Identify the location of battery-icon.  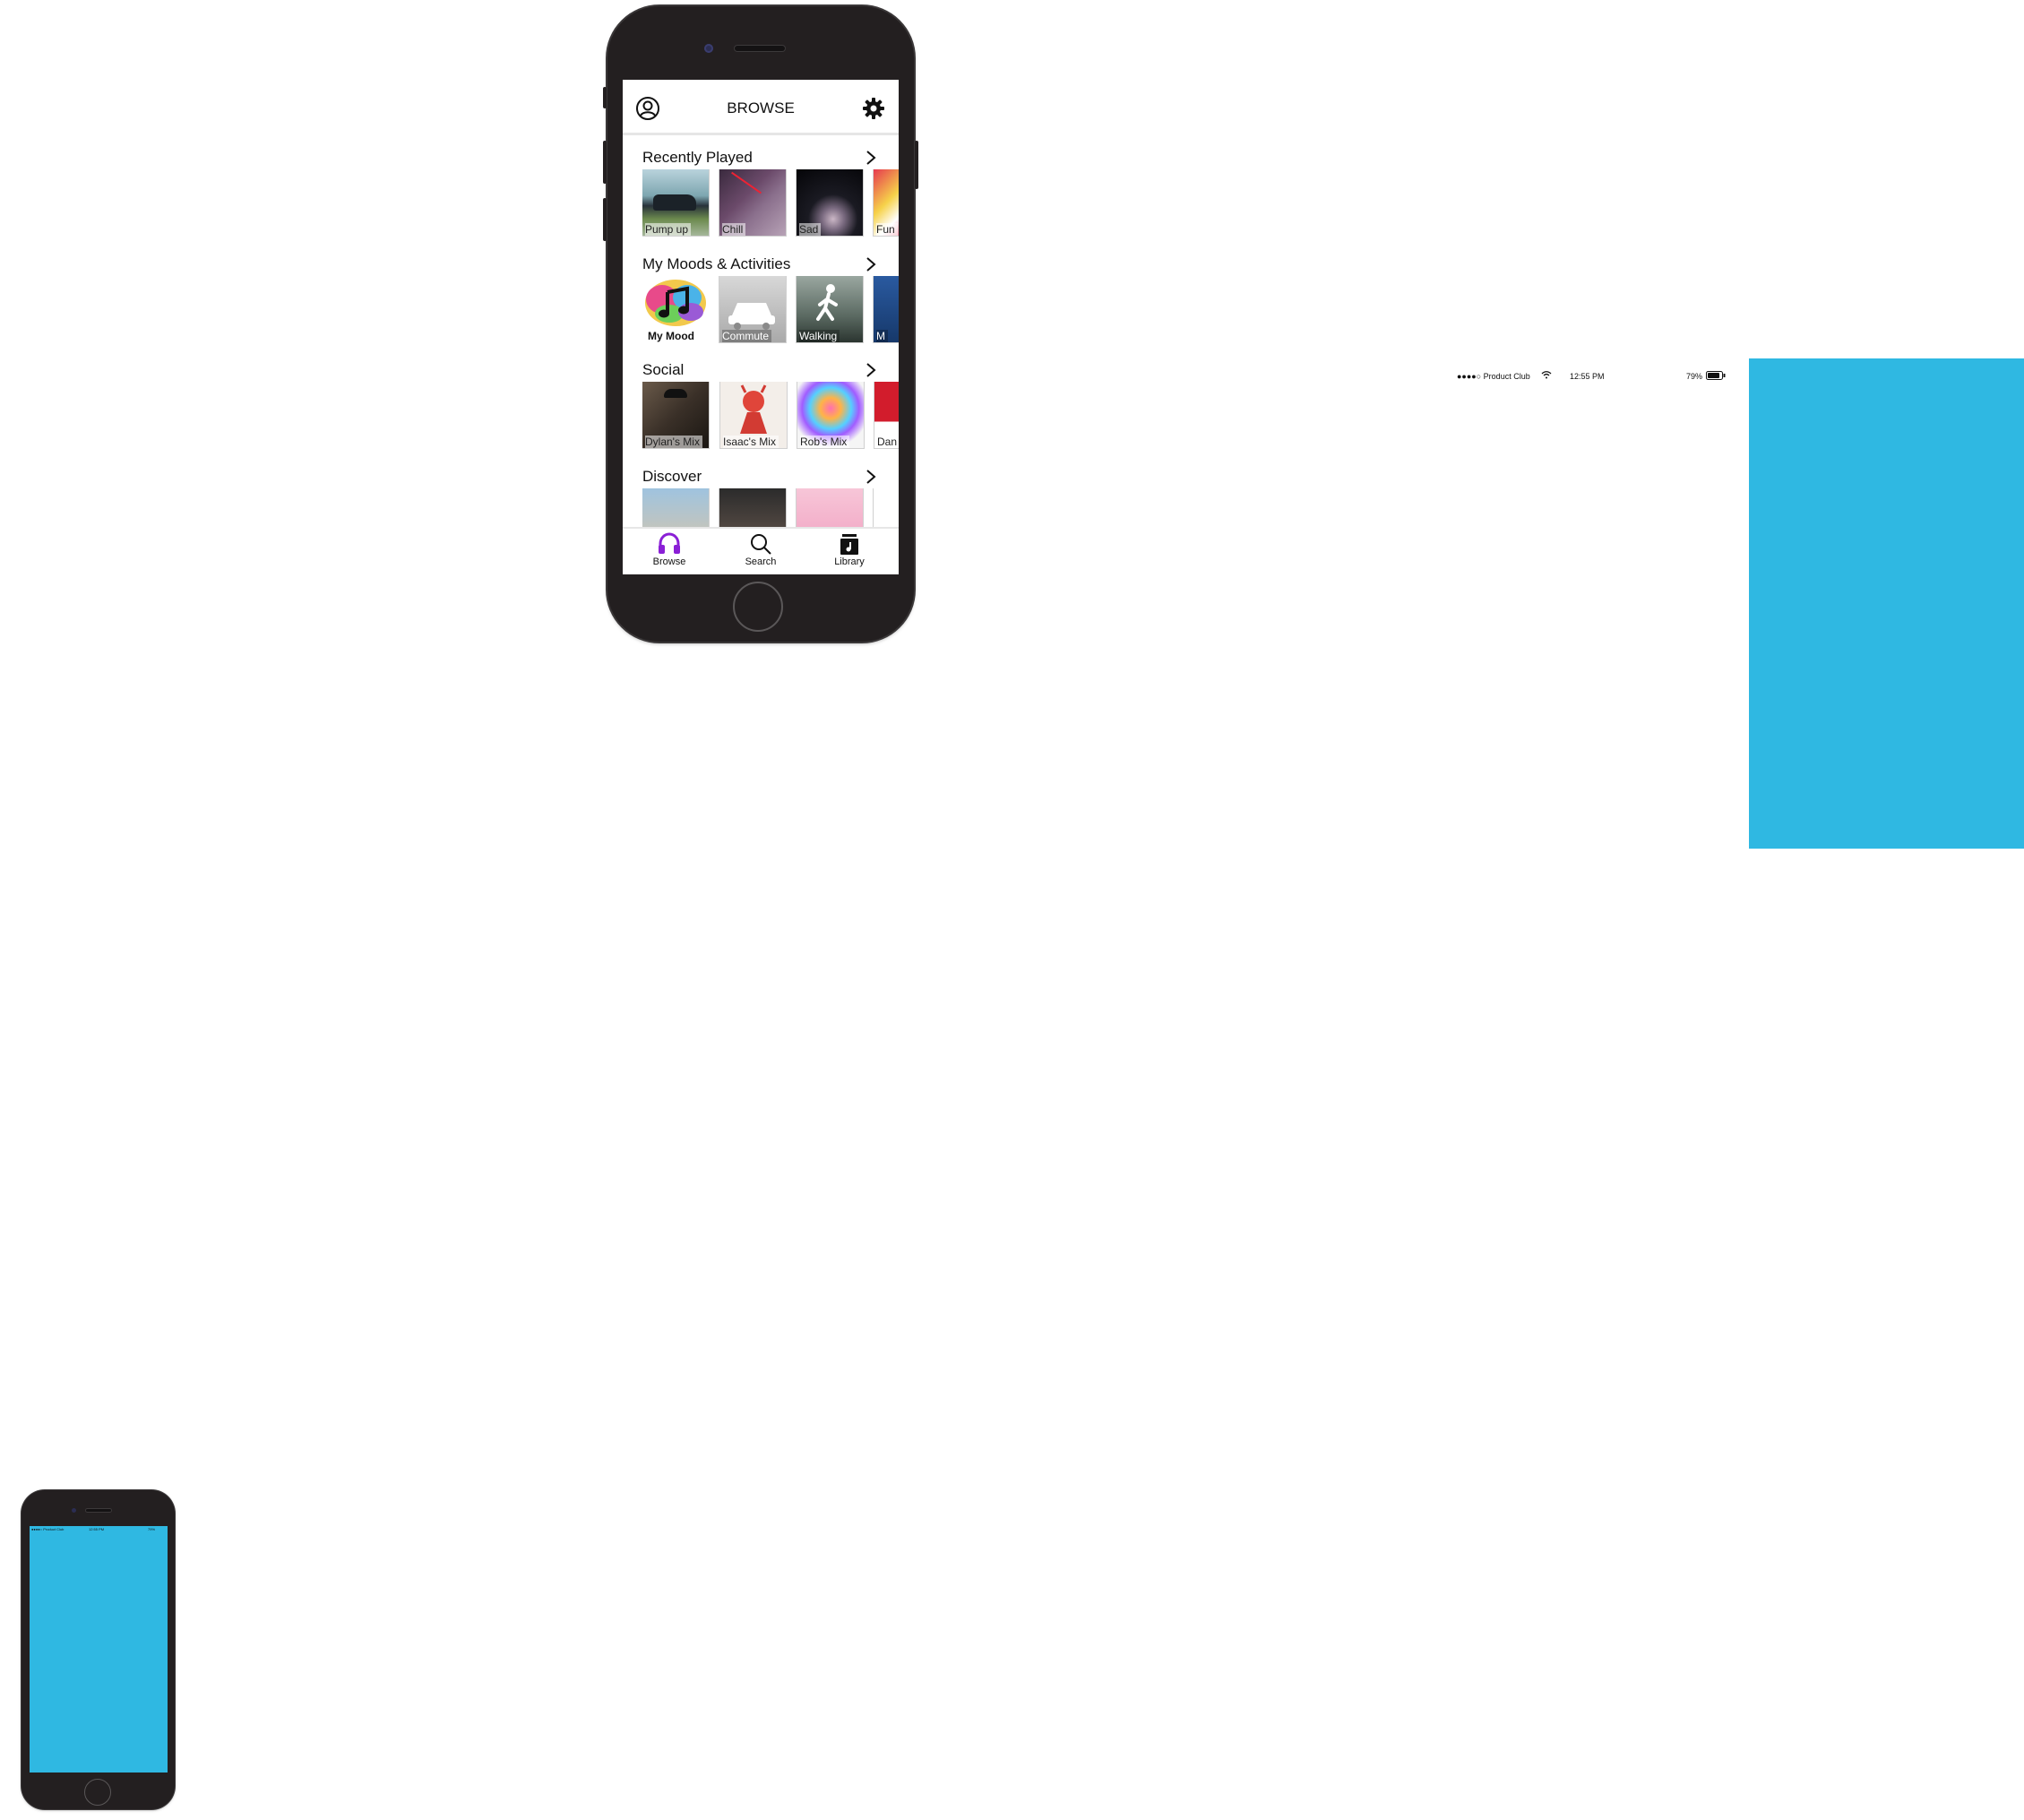
(1716, 376).